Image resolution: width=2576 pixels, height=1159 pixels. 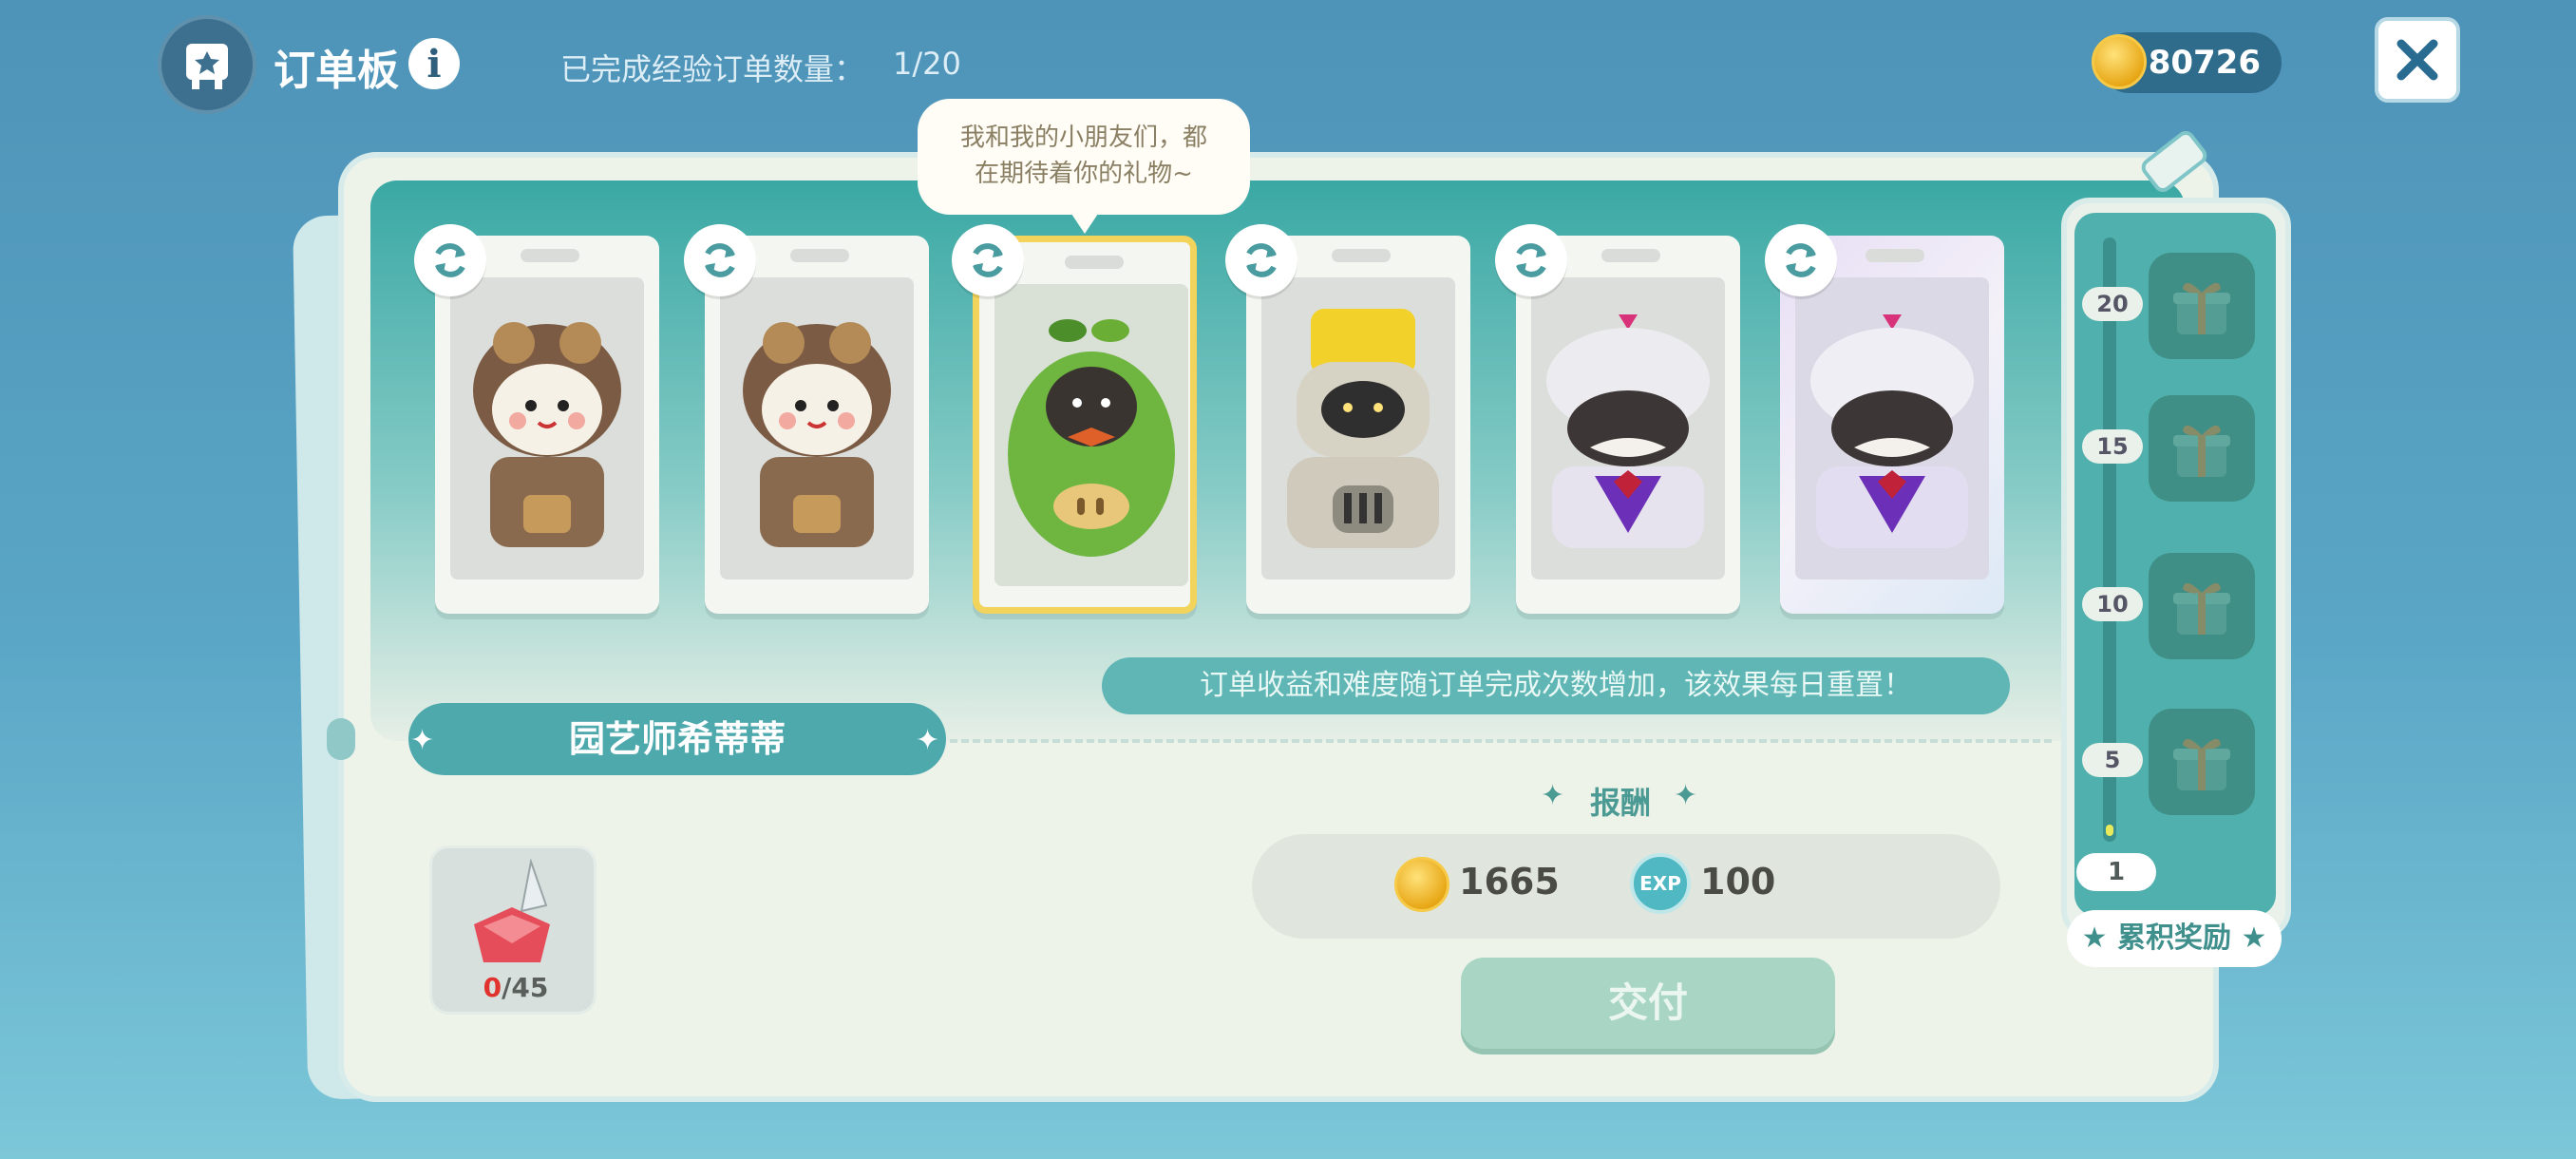 I want to click on milestone-label: 5, so click(x=2112, y=760).